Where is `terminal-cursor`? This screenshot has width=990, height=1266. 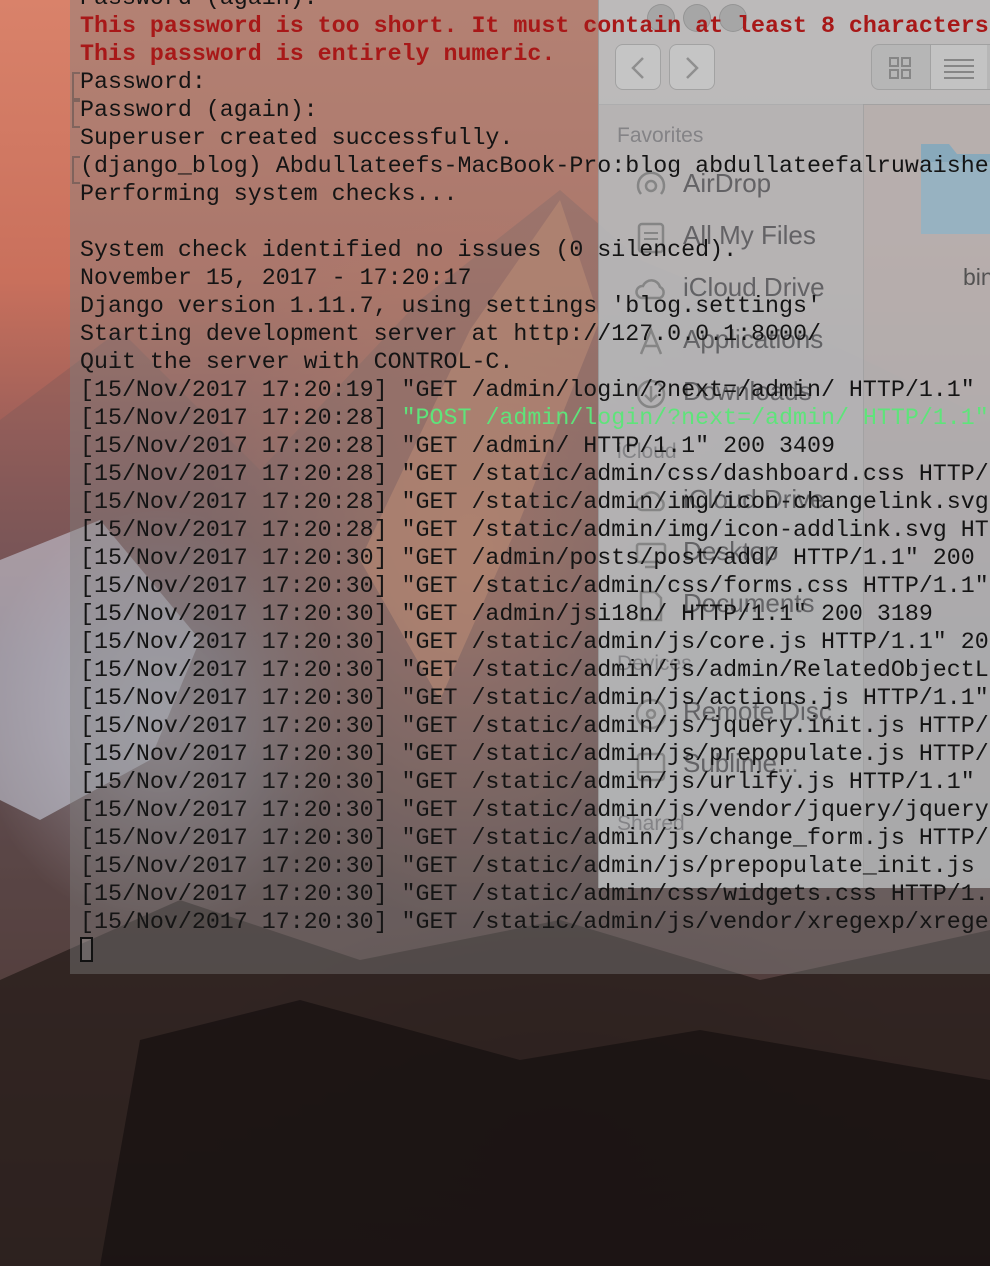 terminal-cursor is located at coordinates (86, 949).